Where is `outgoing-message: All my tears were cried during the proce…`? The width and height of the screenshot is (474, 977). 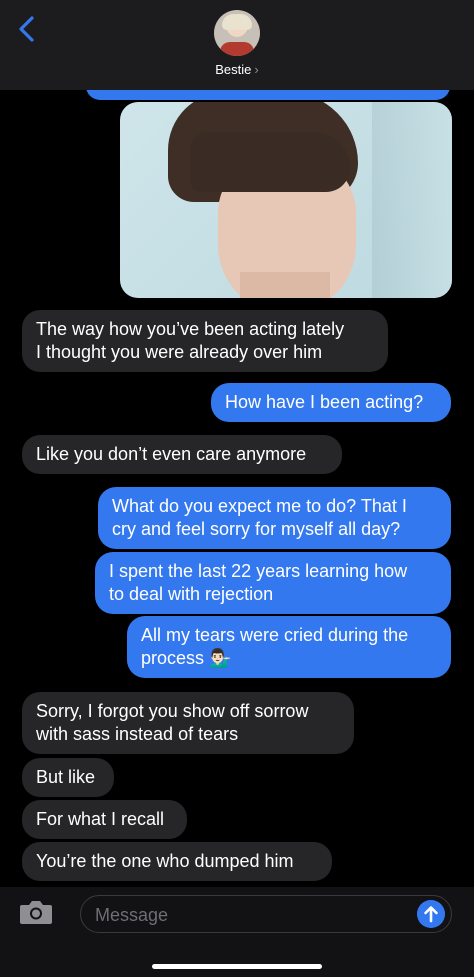
outgoing-message: All my tears were cried during the proce… is located at coordinates (289, 647).